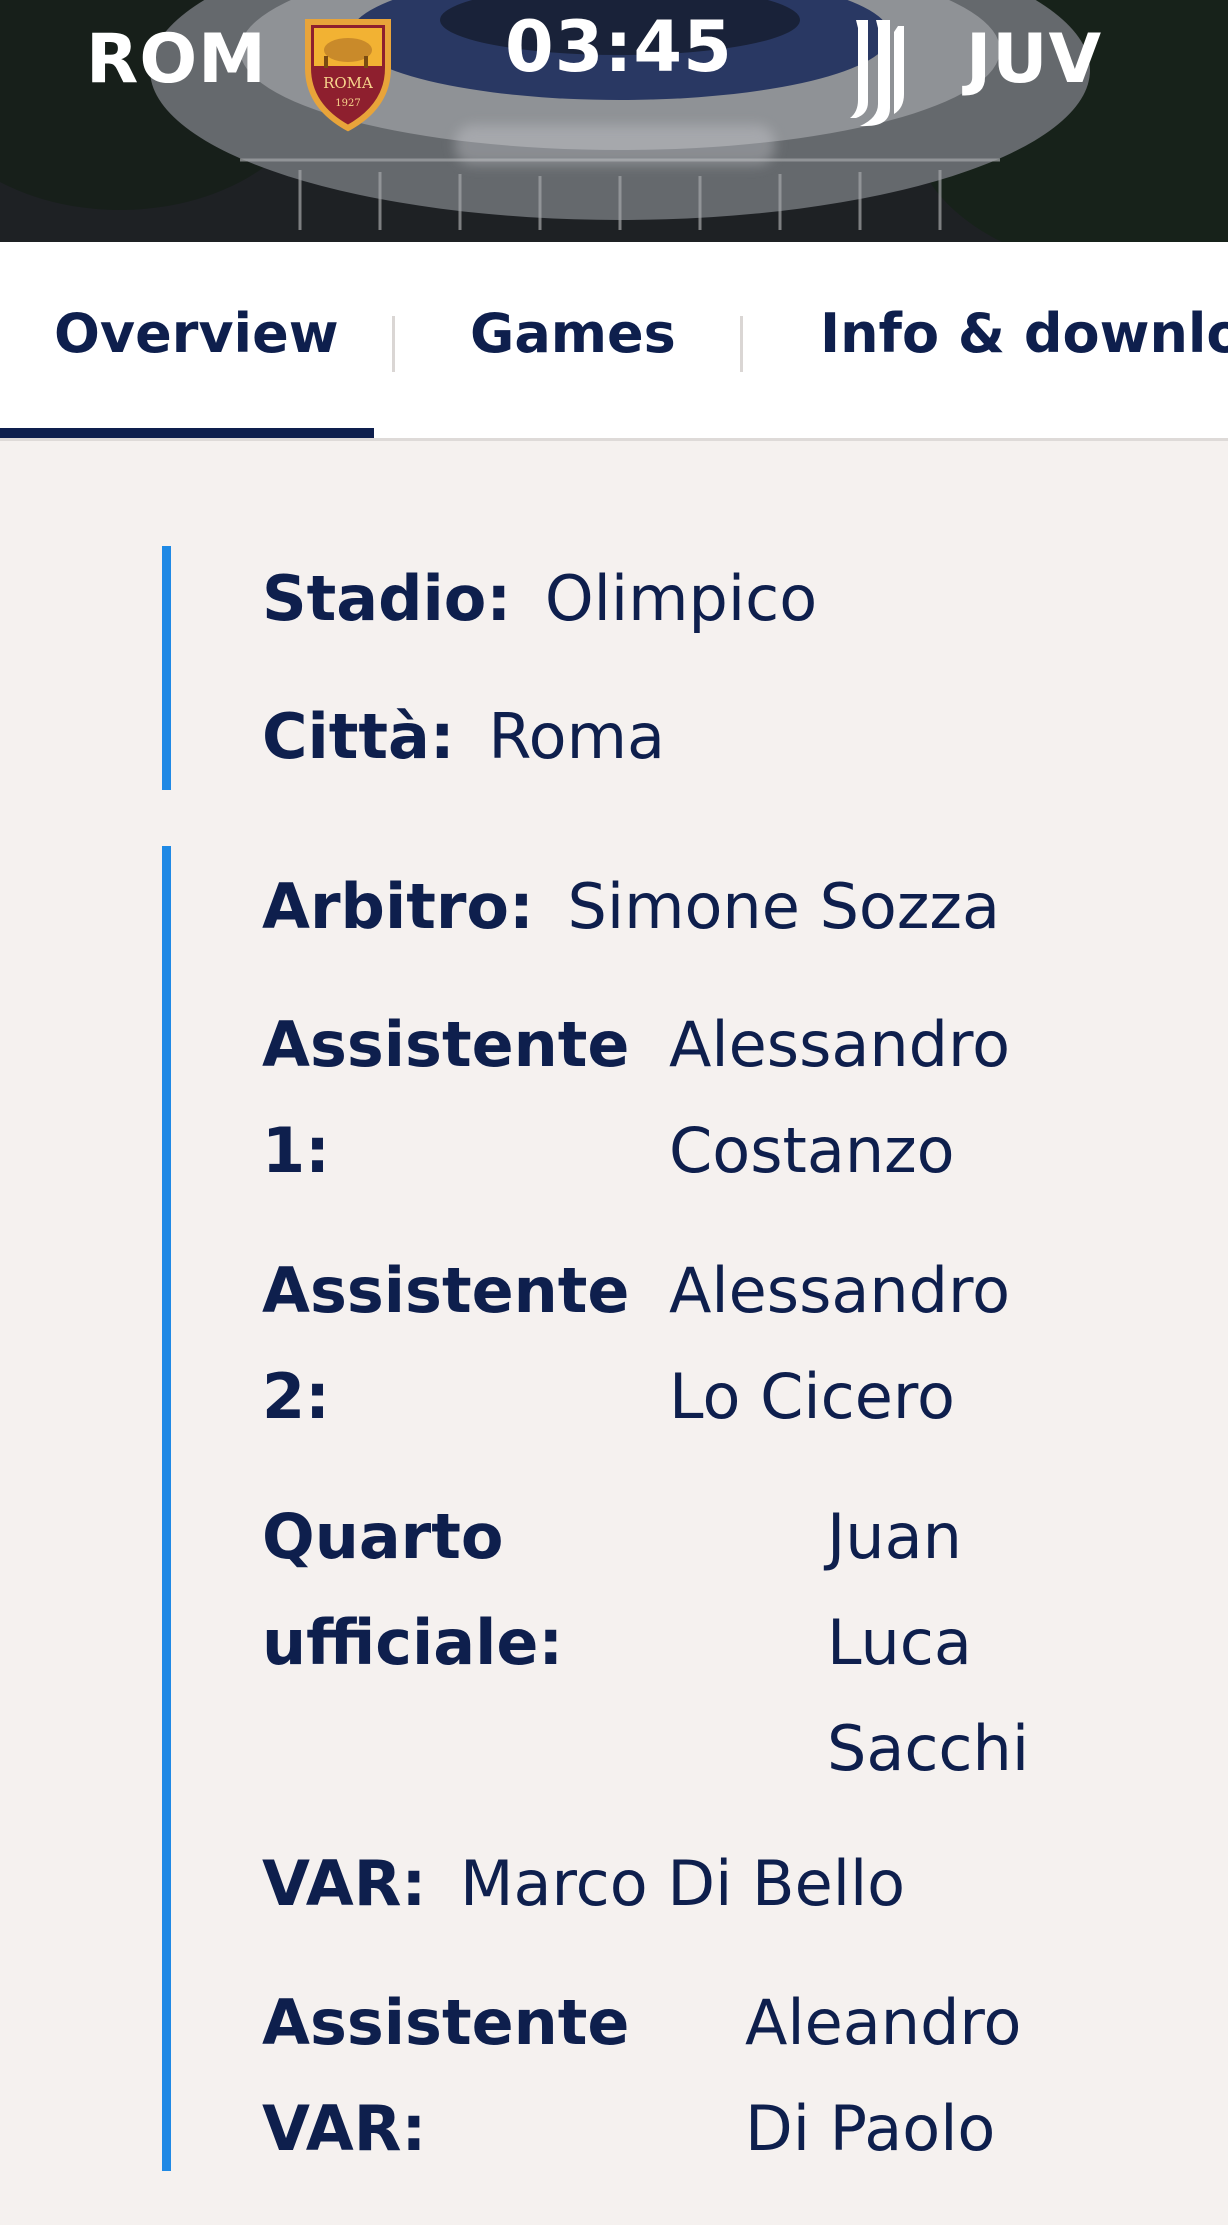 This screenshot has width=1228, height=2225. I want to click on match-clock: 03:45, so click(619, 47).